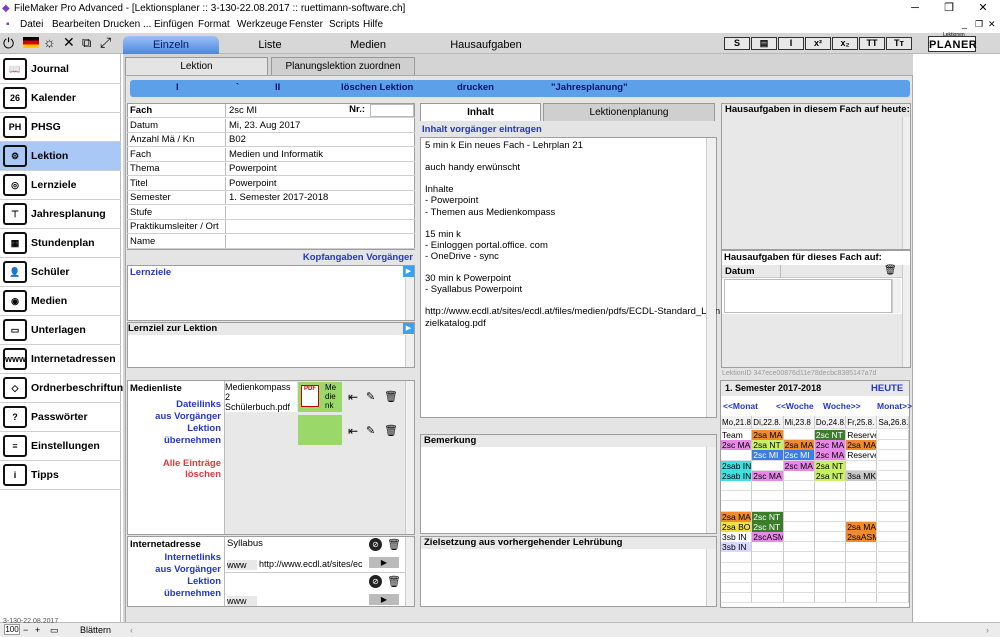 This screenshot has height=637, width=1000. Describe the element at coordinates (196, 66) in the screenshot. I see `tab-lektion: Lektion` at that location.